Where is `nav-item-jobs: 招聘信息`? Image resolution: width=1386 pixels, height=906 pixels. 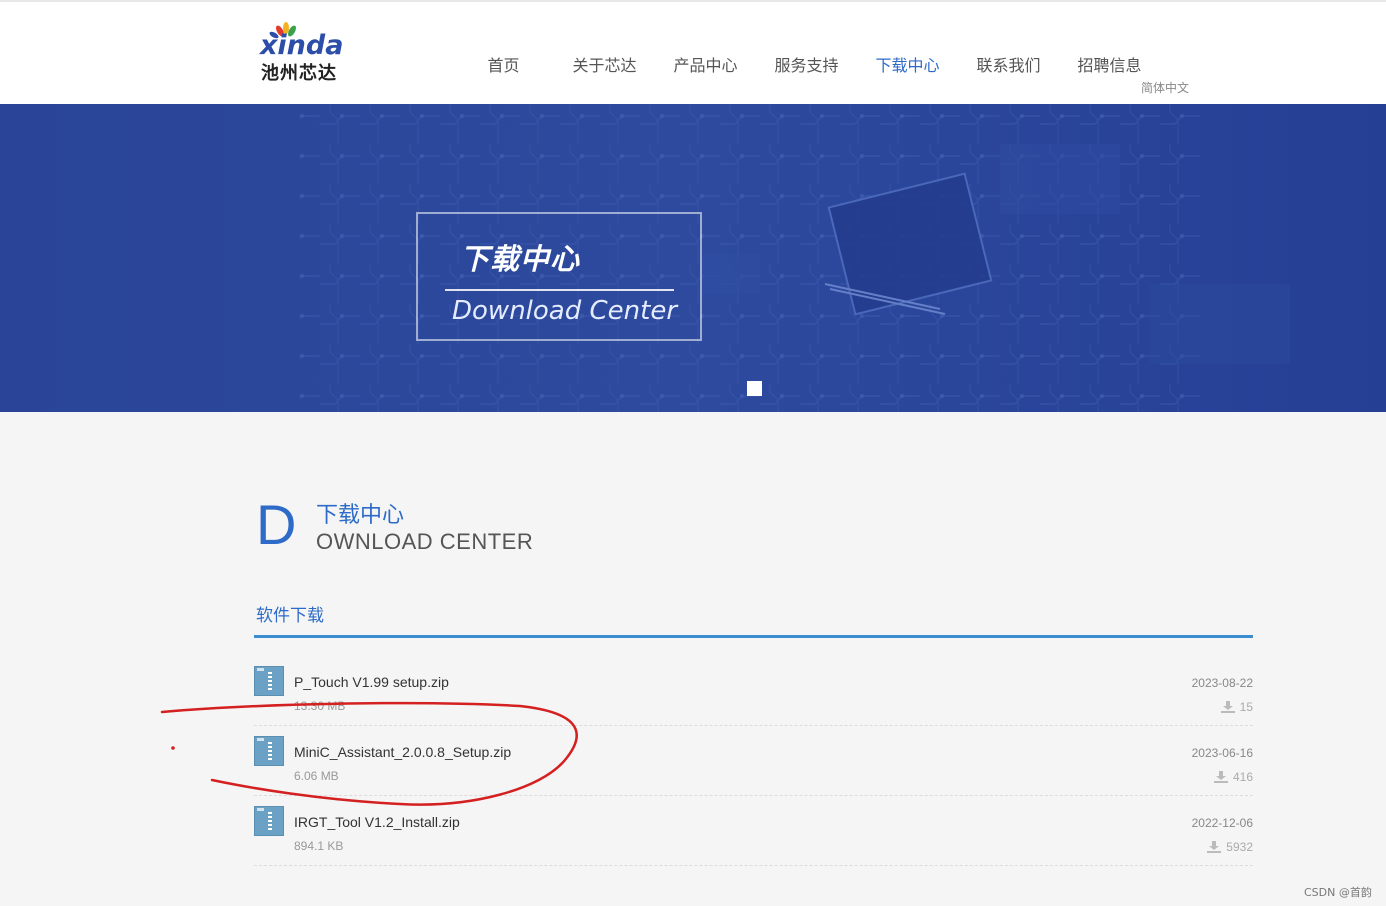
nav-item-jobs: 招聘信息 is located at coordinates (1109, 64).